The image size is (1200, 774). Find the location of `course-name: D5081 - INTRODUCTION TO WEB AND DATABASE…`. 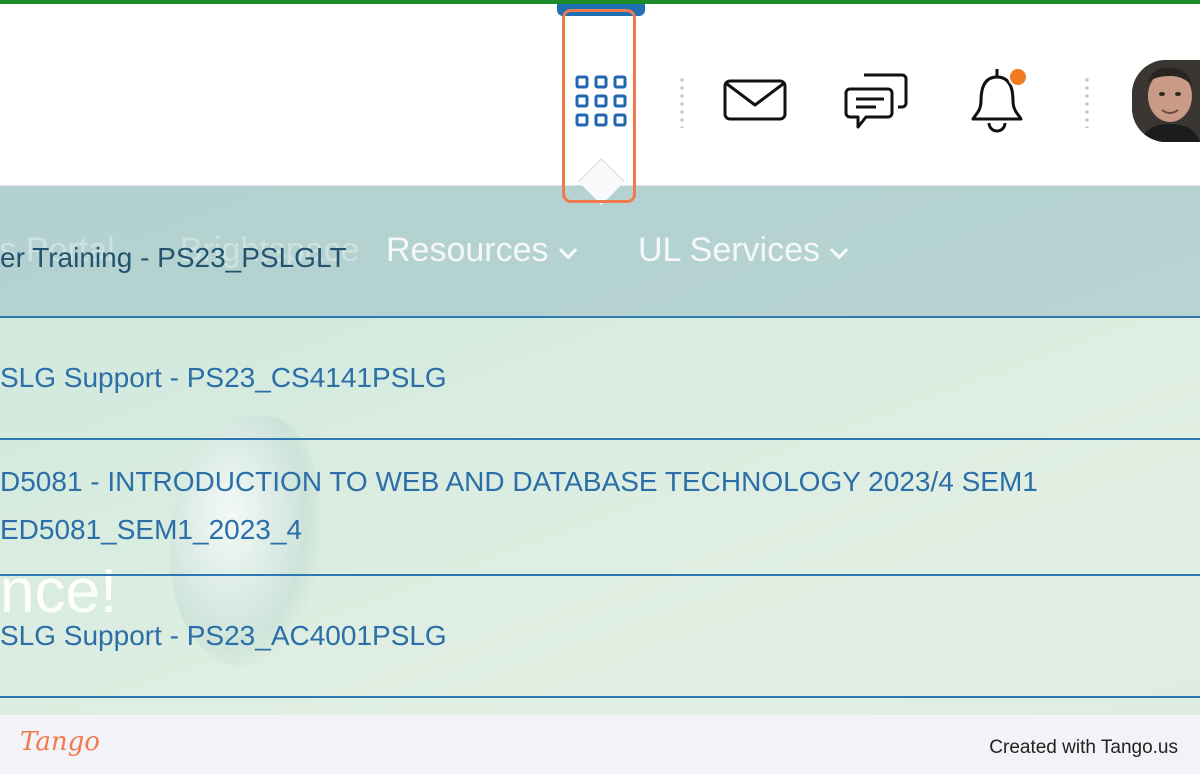

course-name: D5081 - INTRODUCTION TO WEB AND DATABASE… is located at coordinates (519, 482).